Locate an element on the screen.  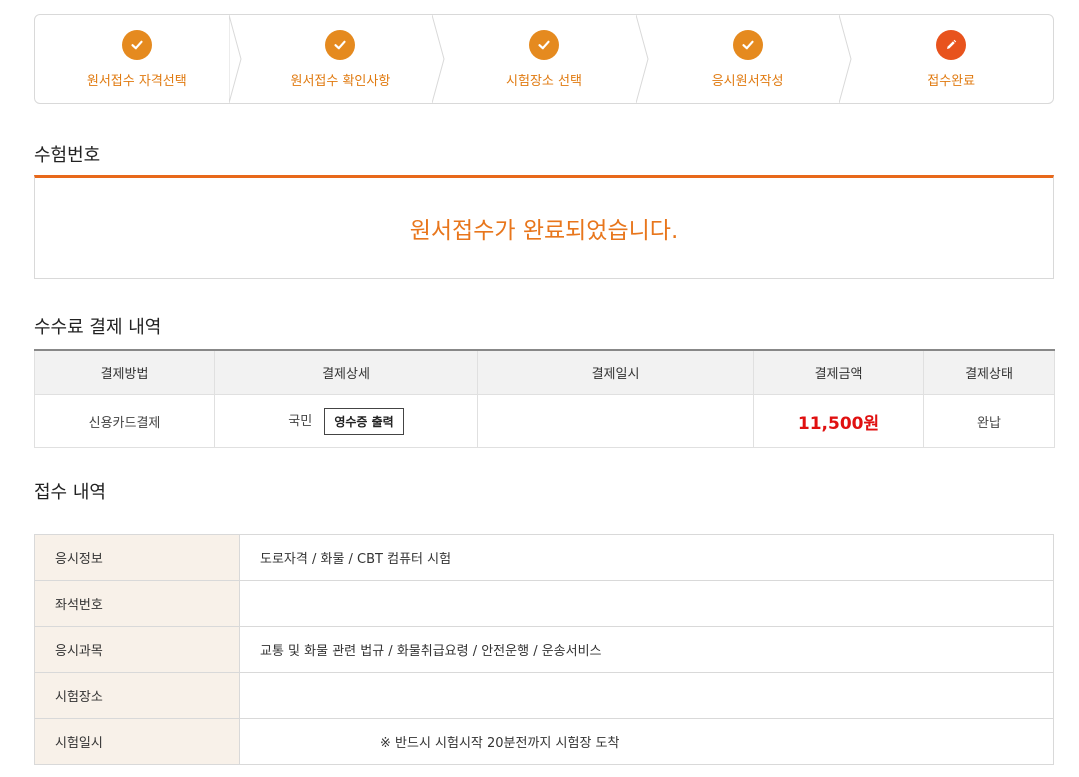
completion-message: 원서접수가 완료되었습니다. is located at coordinates (544, 231).